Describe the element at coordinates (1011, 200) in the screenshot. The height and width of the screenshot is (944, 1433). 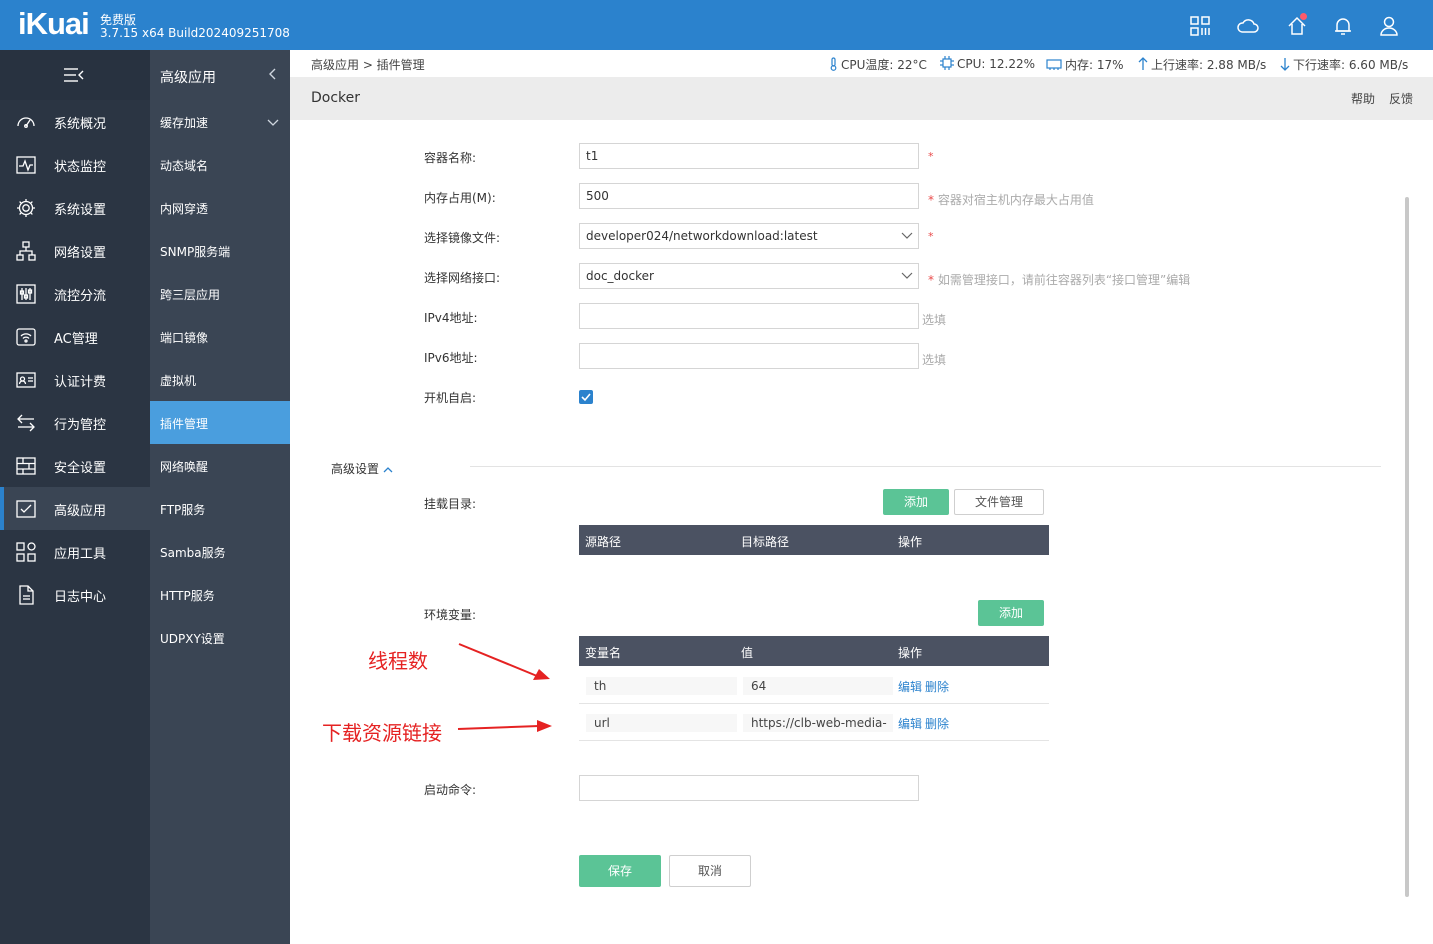
I see `memory-hint: * 容器对宿主机内存最大占用值` at that location.